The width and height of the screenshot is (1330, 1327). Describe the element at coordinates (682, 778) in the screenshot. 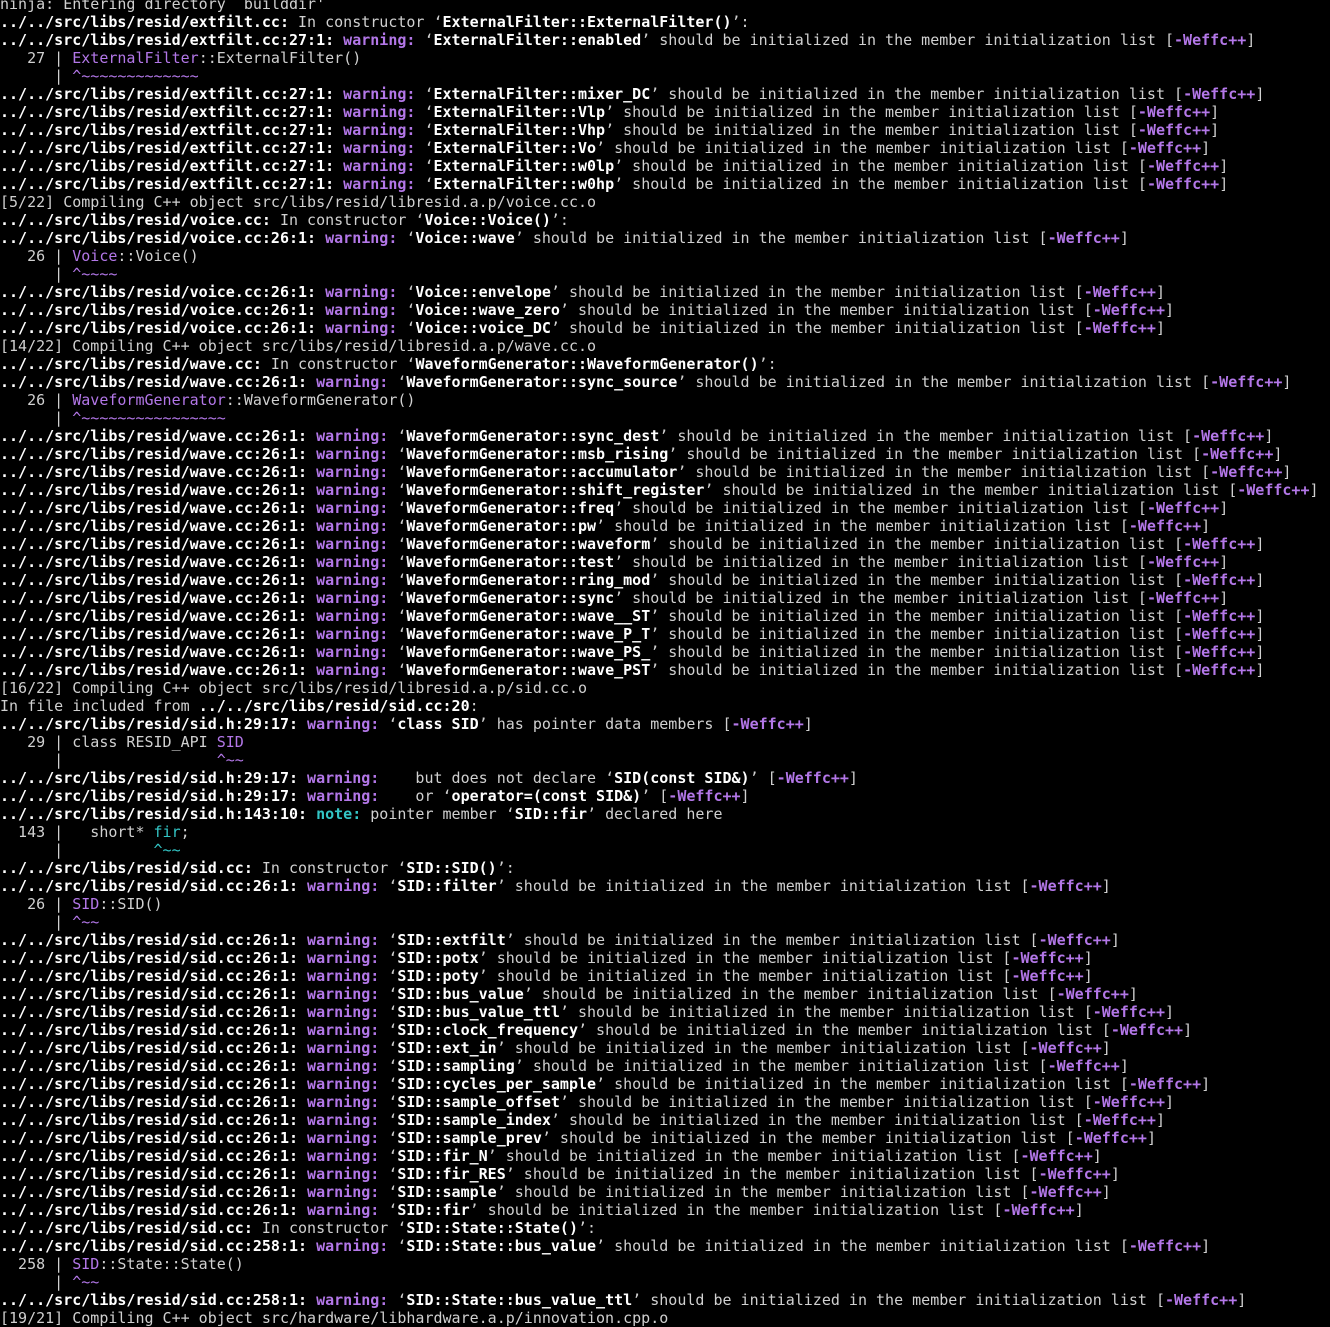

I see `quoted-symbol: SID(const SID&)` at that location.